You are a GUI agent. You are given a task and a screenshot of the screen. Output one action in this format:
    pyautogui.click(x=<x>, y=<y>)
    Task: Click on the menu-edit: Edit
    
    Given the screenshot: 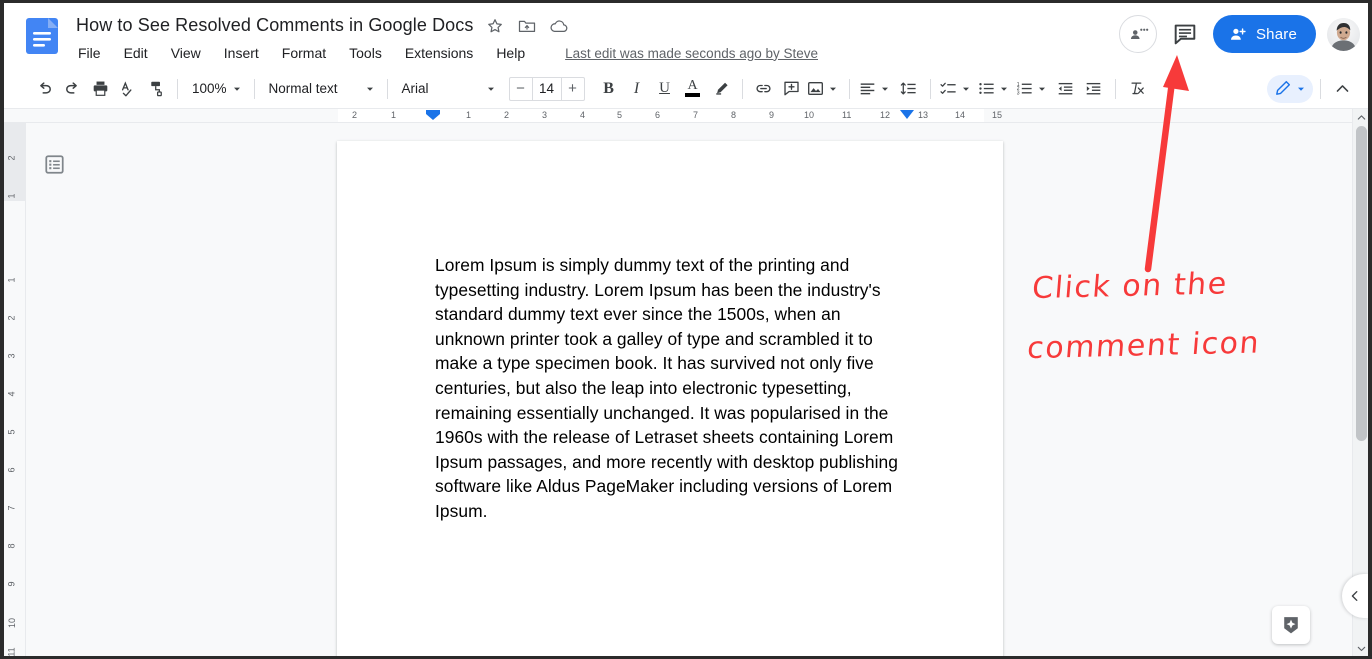 What is the action you would take?
    pyautogui.click(x=136, y=53)
    